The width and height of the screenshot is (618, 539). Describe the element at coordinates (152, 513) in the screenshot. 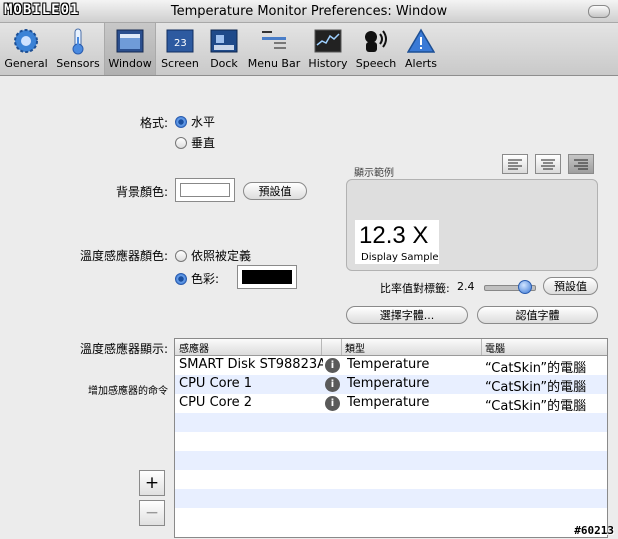

I see `remove-sensor-button: −` at that location.